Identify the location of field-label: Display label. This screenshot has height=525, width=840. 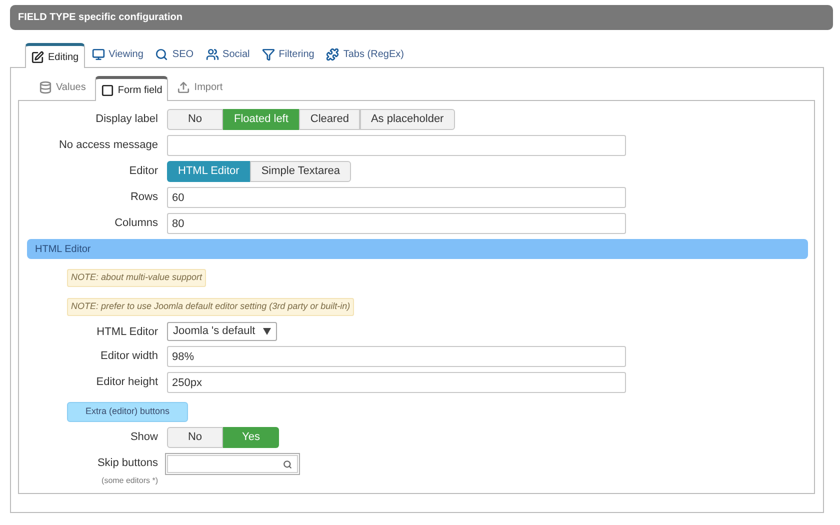
(127, 119).